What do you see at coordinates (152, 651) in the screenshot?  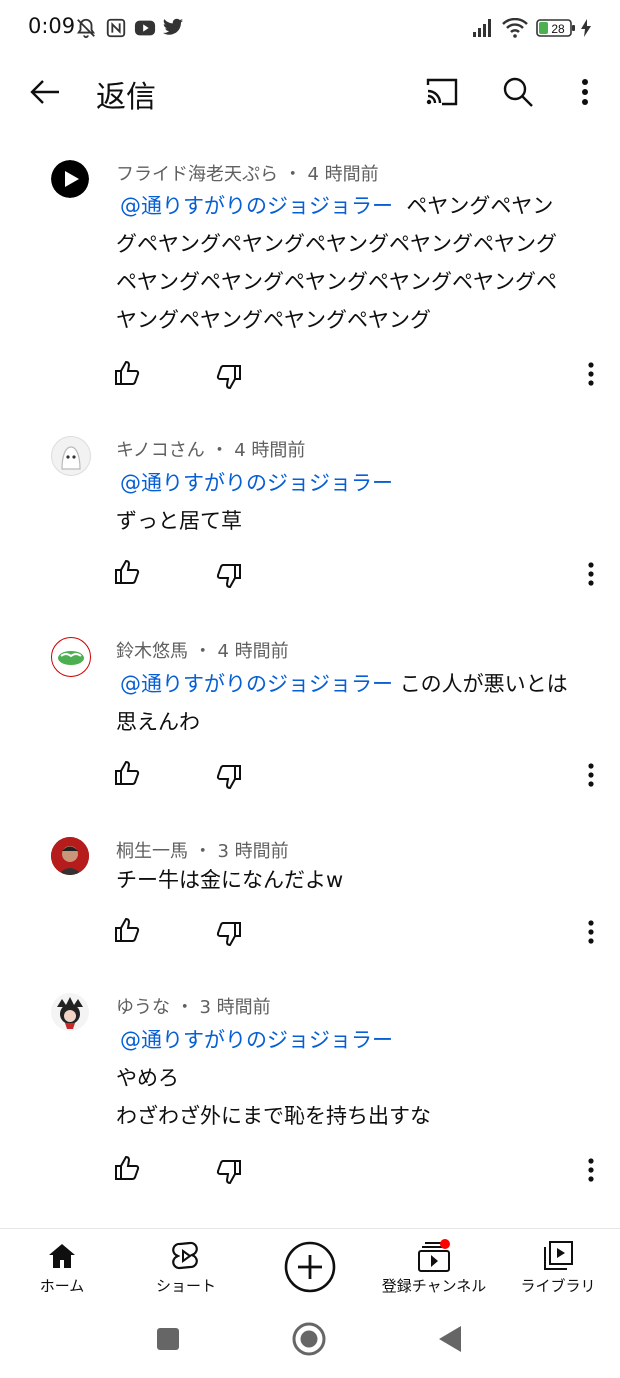 I see `comment-author: 鈴木悠馬` at bounding box center [152, 651].